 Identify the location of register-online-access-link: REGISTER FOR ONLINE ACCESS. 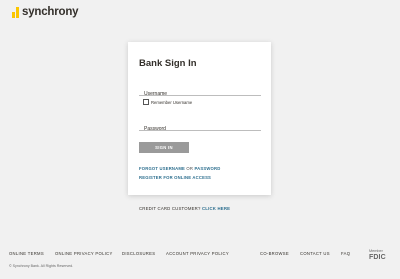
(175, 177).